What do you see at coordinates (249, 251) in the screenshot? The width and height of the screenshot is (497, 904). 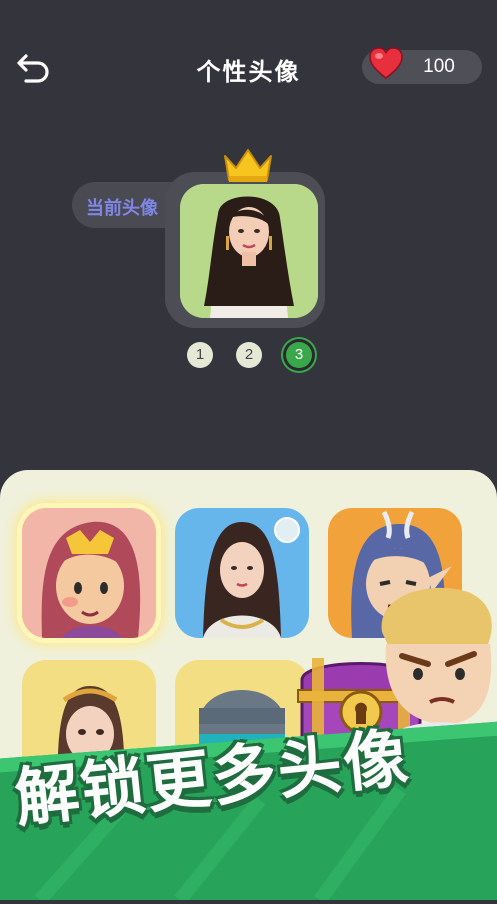 I see `current-avatar-image` at bounding box center [249, 251].